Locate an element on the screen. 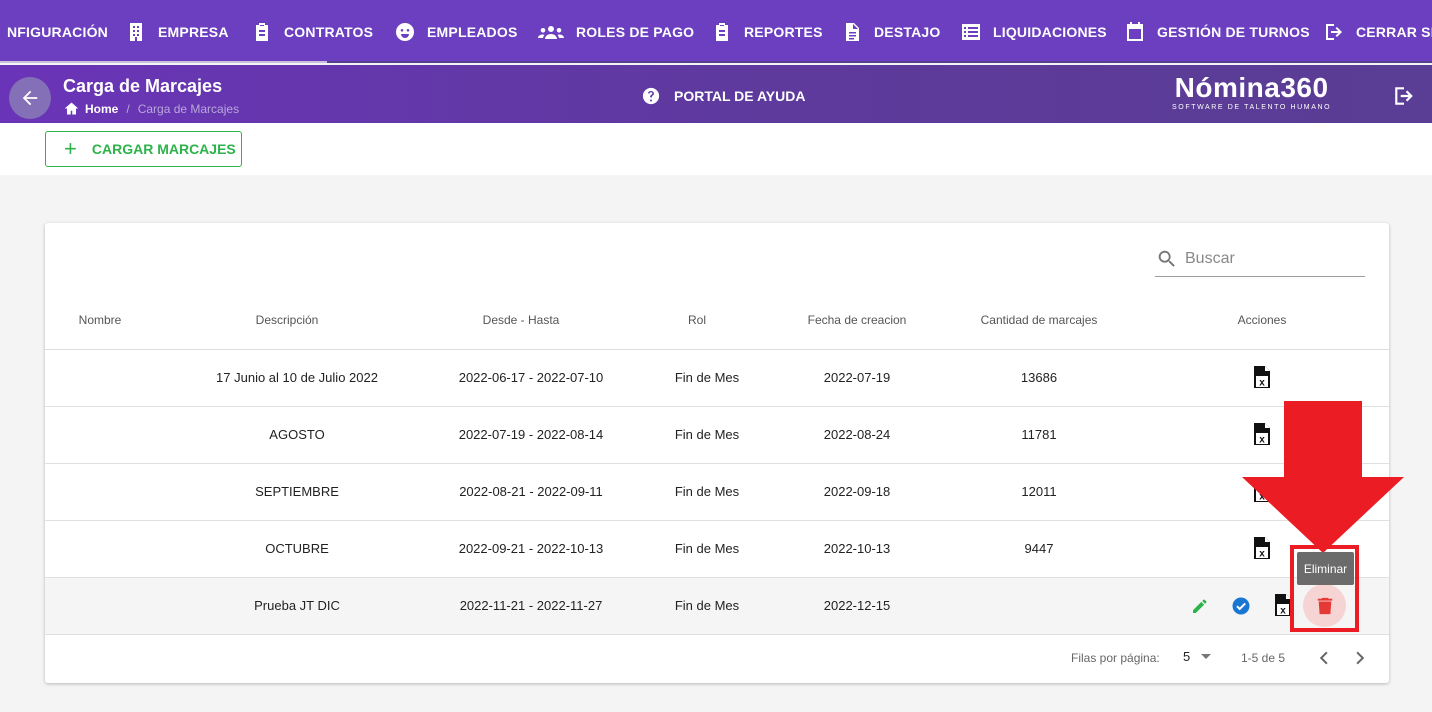  face-icon is located at coordinates (405, 31).